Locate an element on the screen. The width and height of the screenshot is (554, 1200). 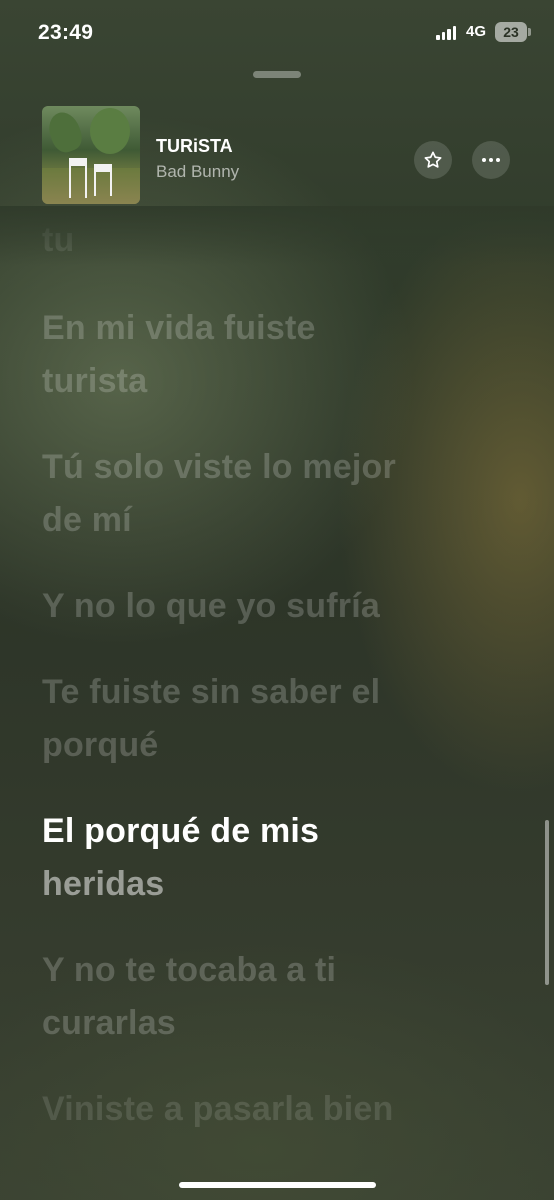
lyric-line: Te fuiste sin saber el porqué is located at coordinates (277, 719).